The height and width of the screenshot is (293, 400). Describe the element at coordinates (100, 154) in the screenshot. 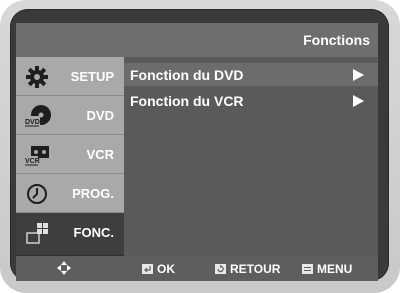

I see `sidebar-item-label: VCR` at that location.